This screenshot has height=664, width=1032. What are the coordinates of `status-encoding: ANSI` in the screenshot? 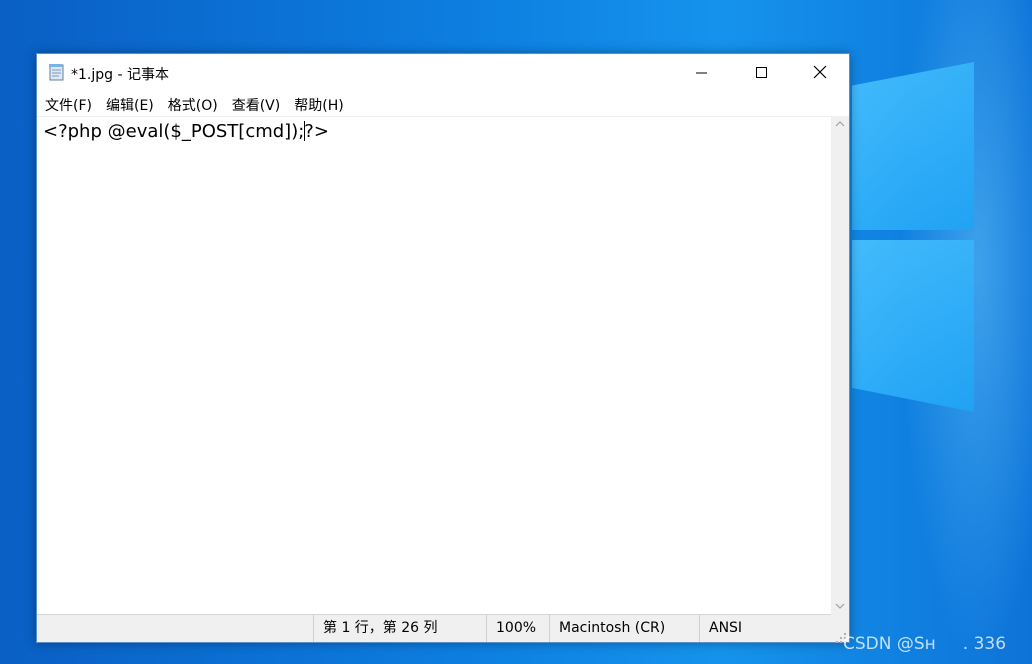 It's located at (765, 628).